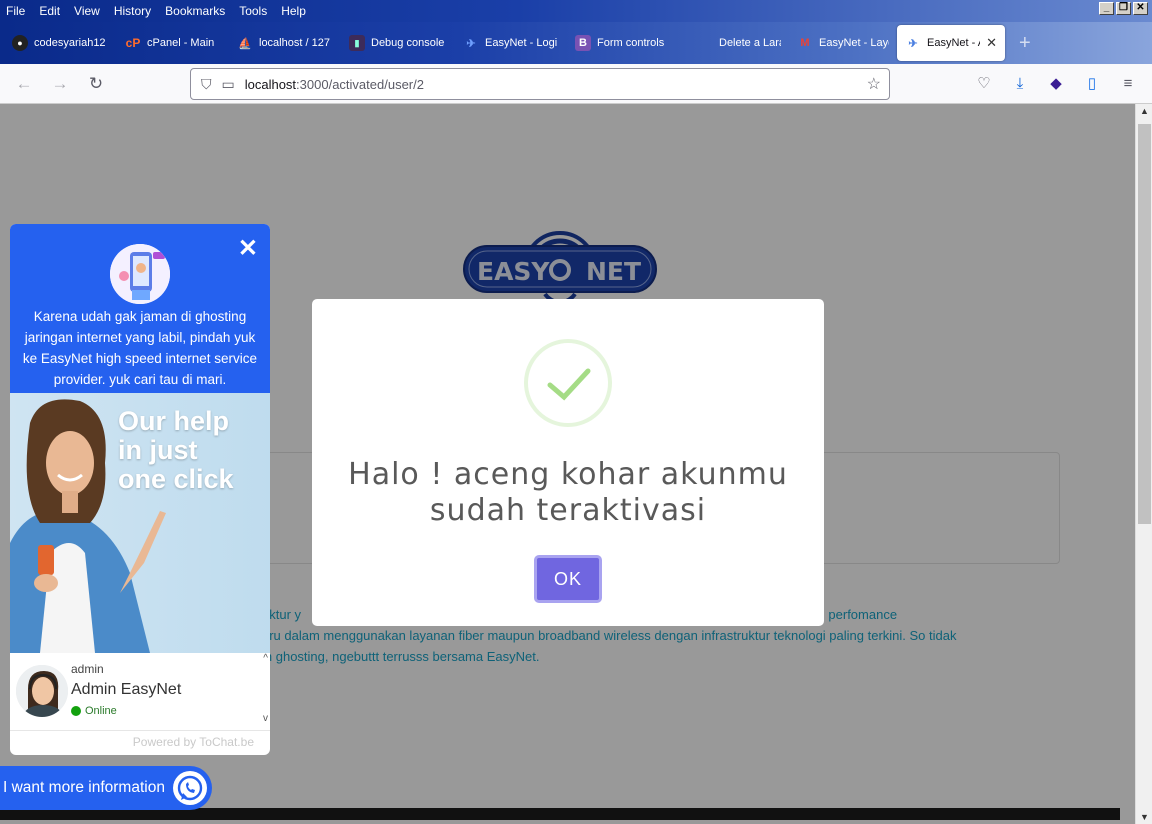 The image size is (1152, 824). I want to click on reload-button: ↻, so click(96, 84).